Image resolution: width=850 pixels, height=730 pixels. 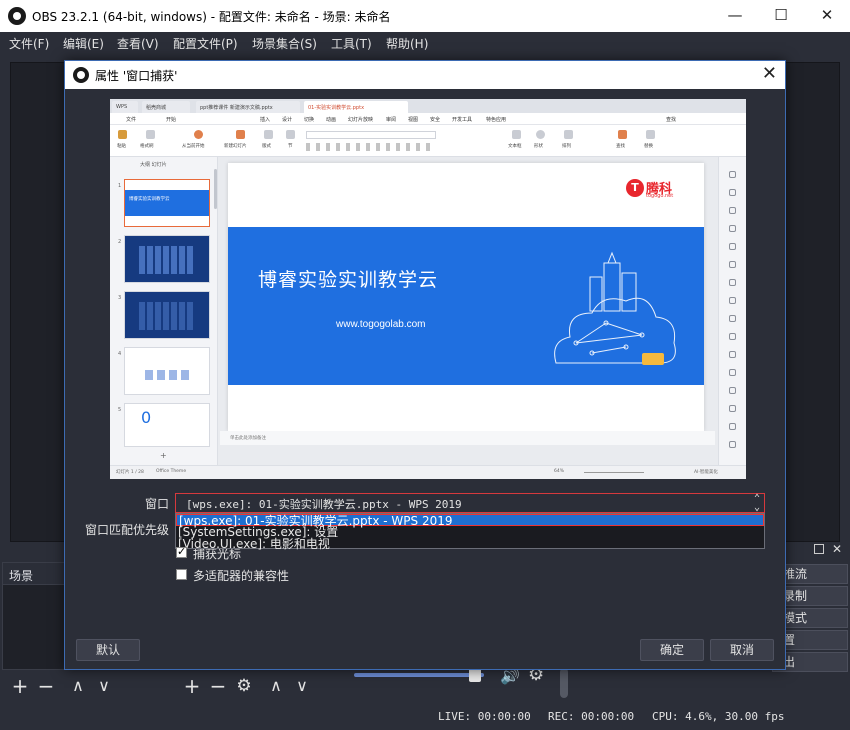 I want to click on add-slide-icon: +, so click(x=163, y=455).